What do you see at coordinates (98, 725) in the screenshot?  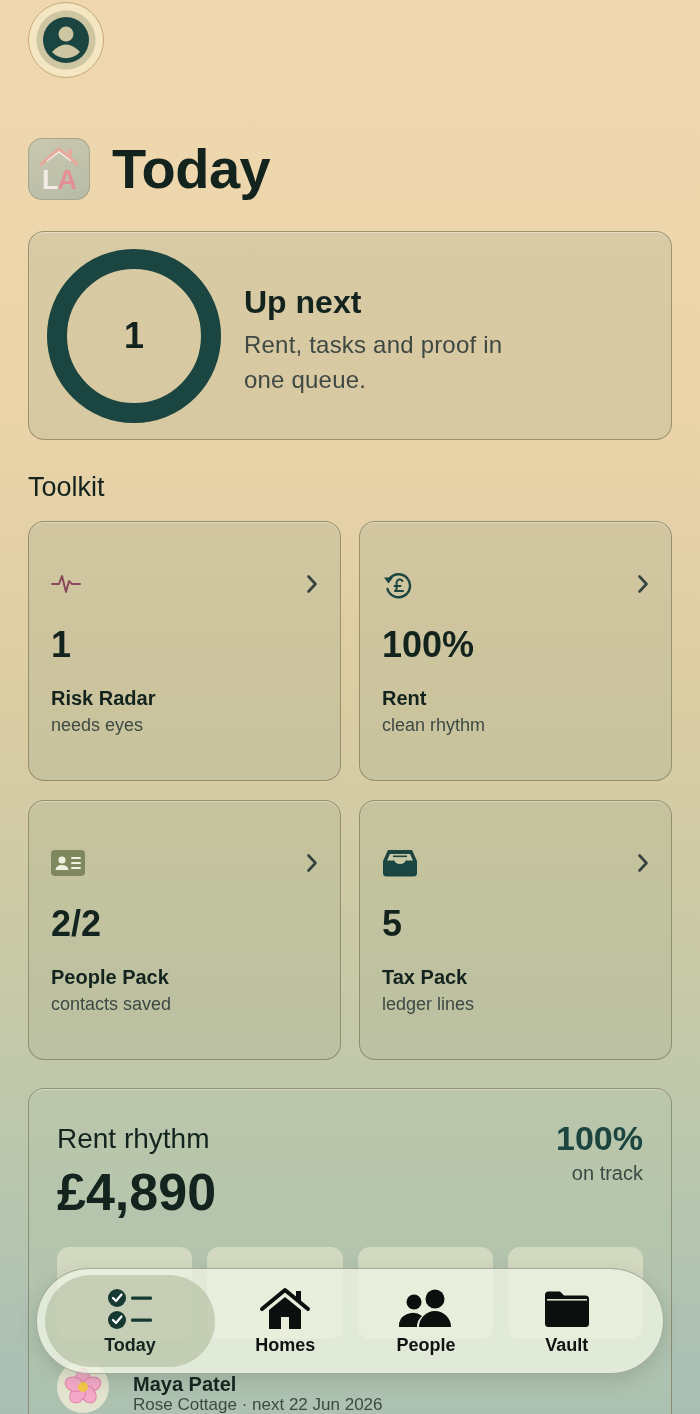 I see `tool-subtitle: needs eyes` at bounding box center [98, 725].